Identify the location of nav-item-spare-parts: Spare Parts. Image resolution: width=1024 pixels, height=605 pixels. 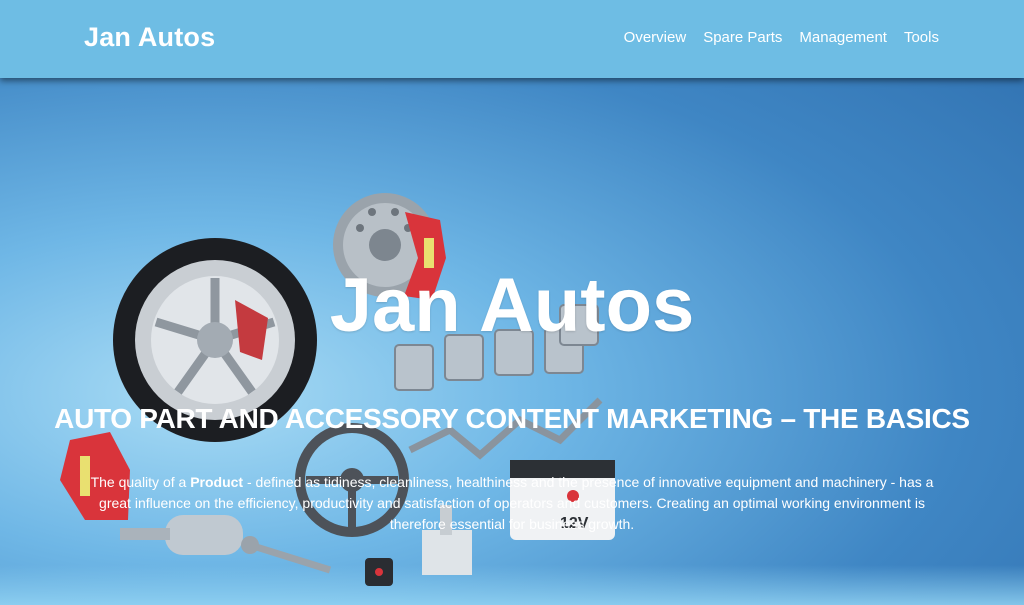
(742, 37).